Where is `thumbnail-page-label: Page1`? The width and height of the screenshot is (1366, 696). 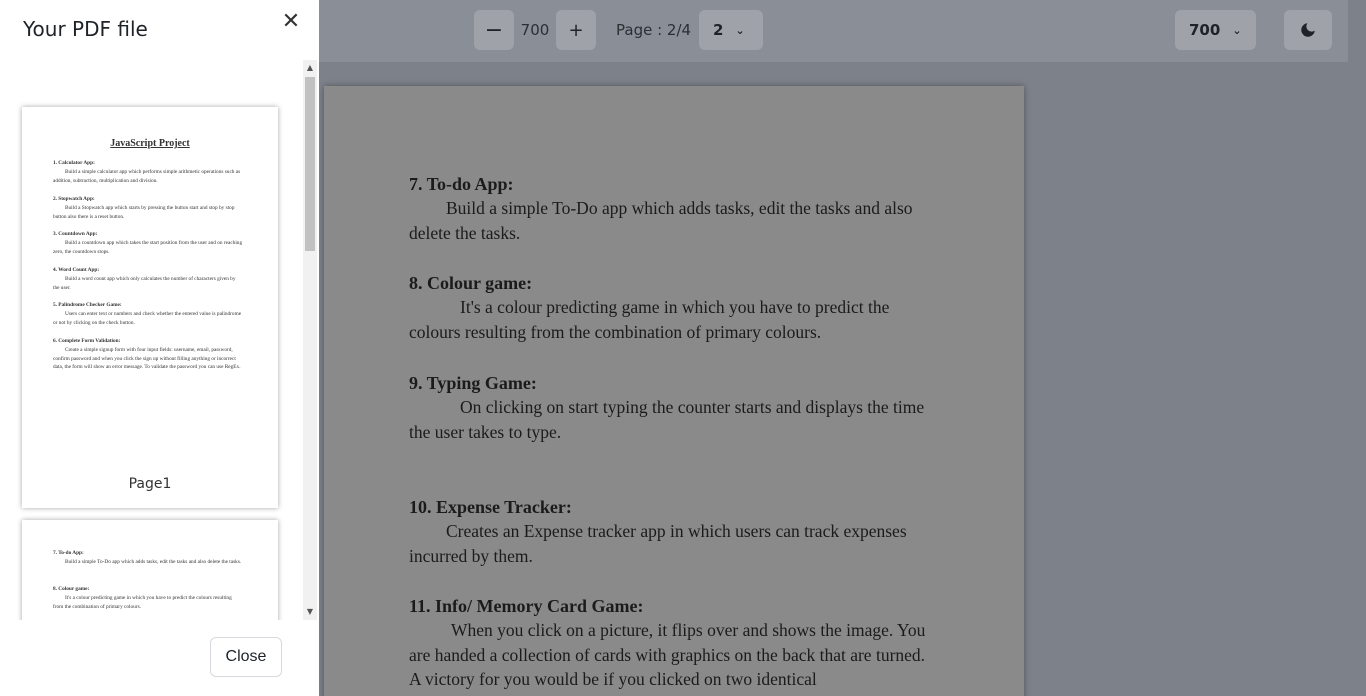
thumbnail-page-label: Page1 is located at coordinates (150, 484).